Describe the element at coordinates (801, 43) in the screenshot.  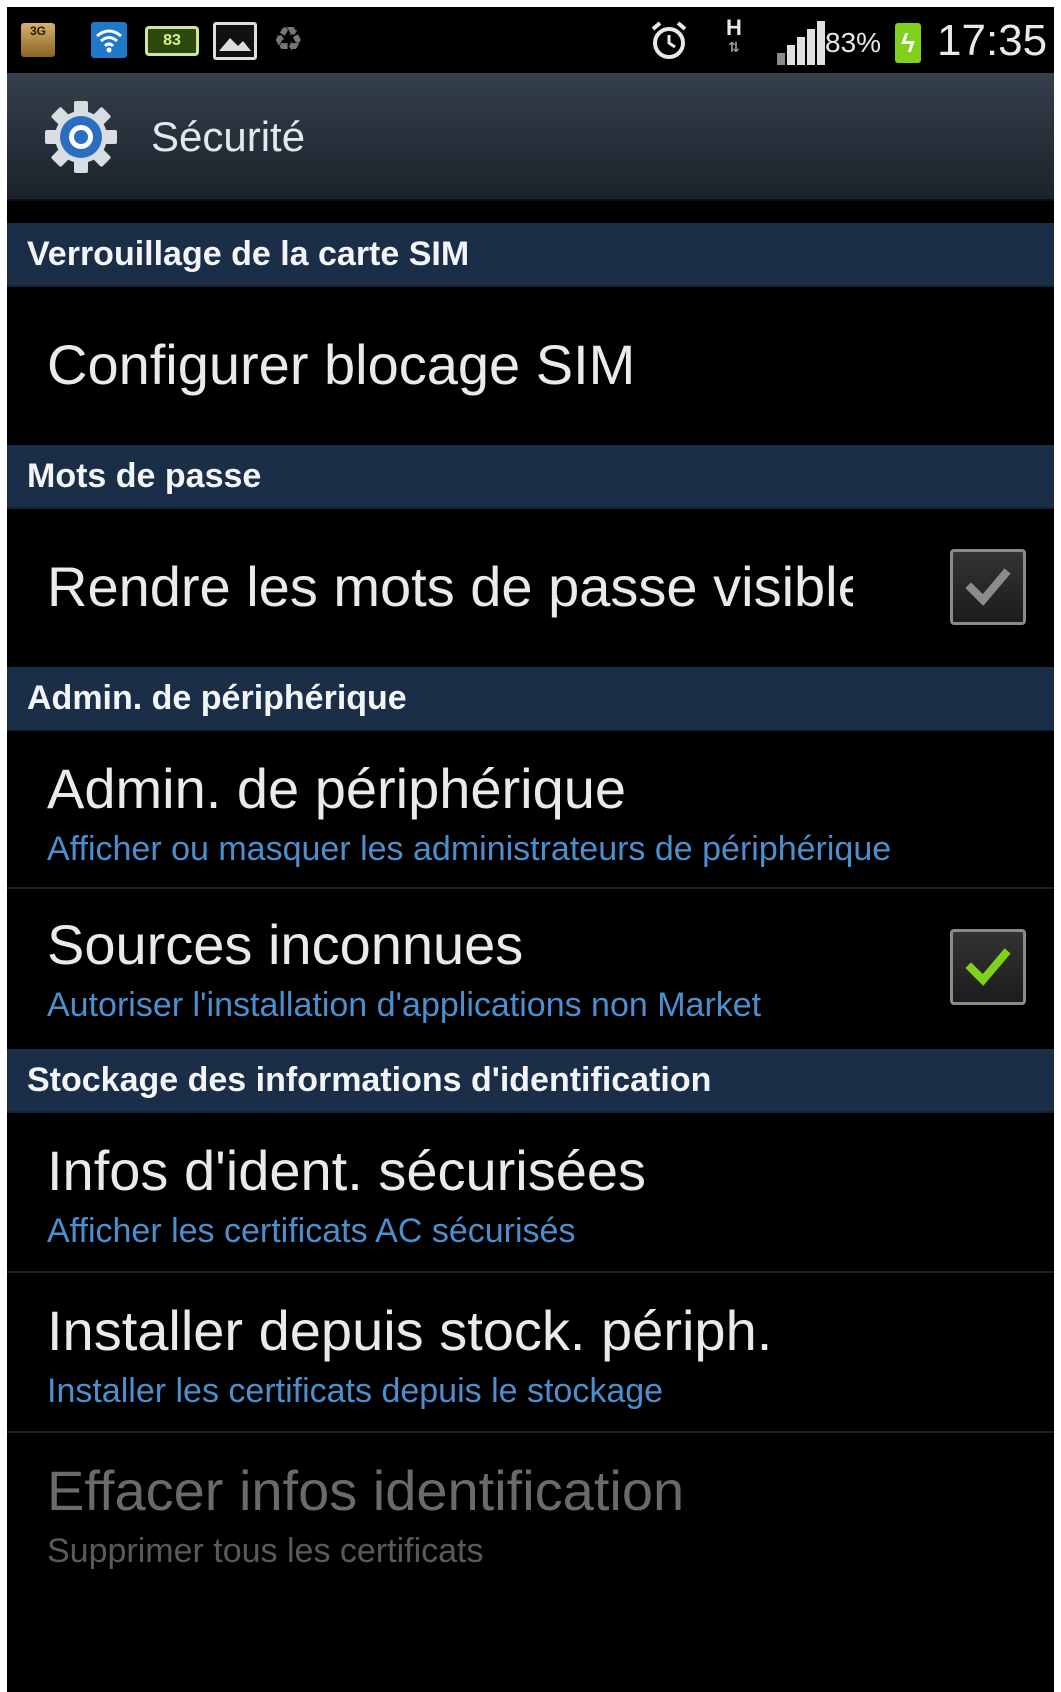
I see `signal-icon` at that location.